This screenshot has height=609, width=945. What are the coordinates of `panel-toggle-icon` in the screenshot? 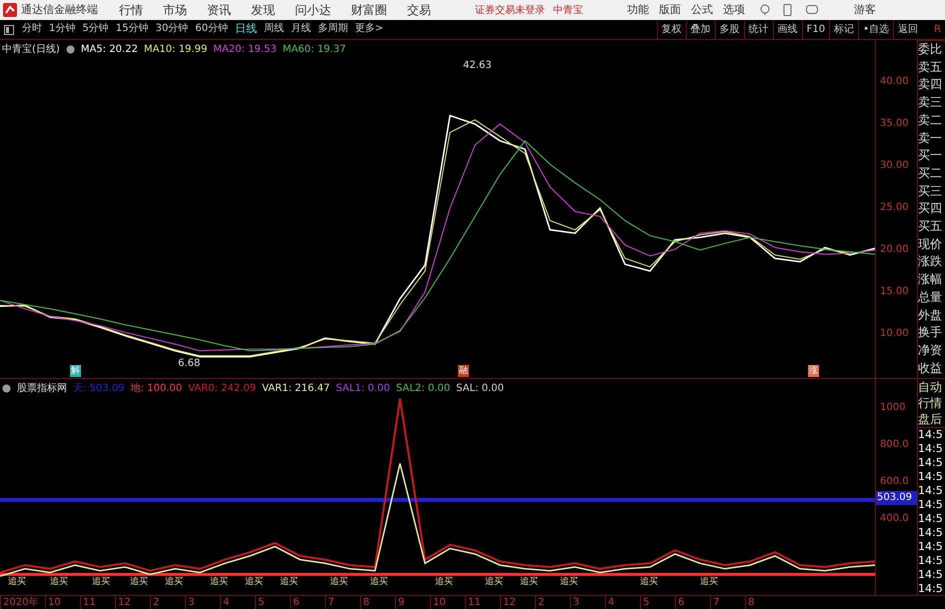 It's located at (9, 29).